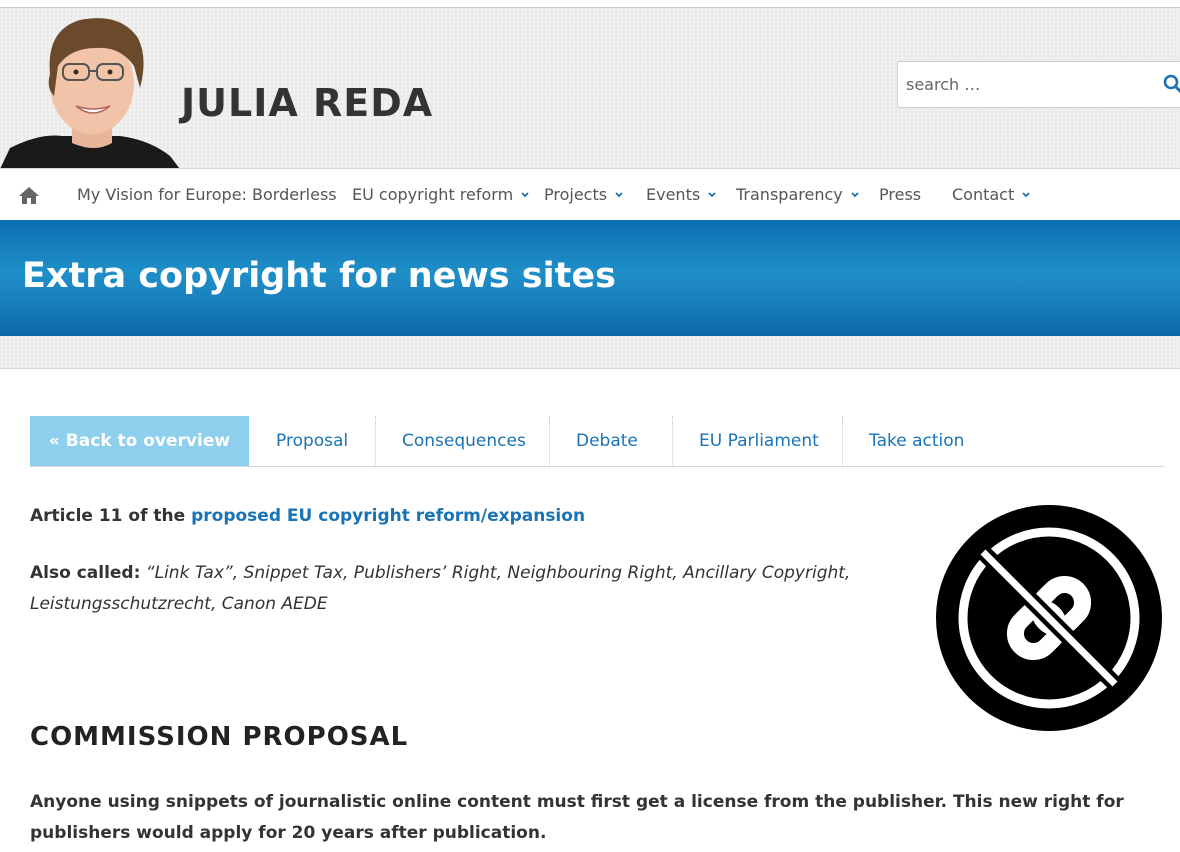 The width and height of the screenshot is (1180, 852). I want to click on nav-item-label: My Vision for Europe: Borderless, so click(207, 194).